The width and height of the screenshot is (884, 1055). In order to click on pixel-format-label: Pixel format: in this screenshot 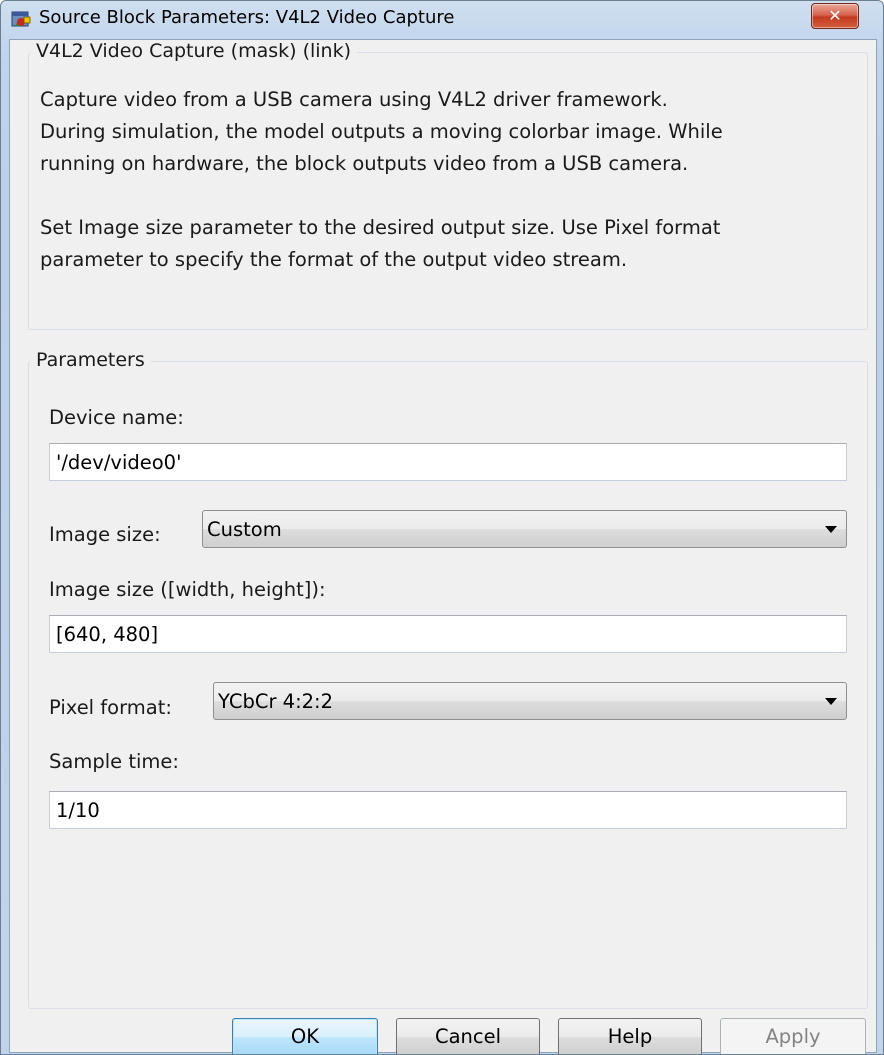, I will do `click(110, 707)`.